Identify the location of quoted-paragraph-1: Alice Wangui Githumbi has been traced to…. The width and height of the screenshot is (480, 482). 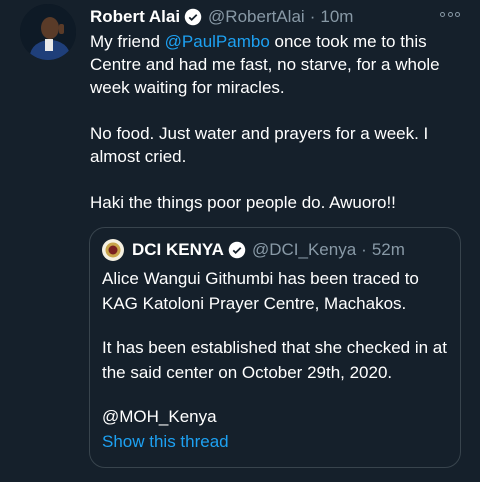
(260, 291).